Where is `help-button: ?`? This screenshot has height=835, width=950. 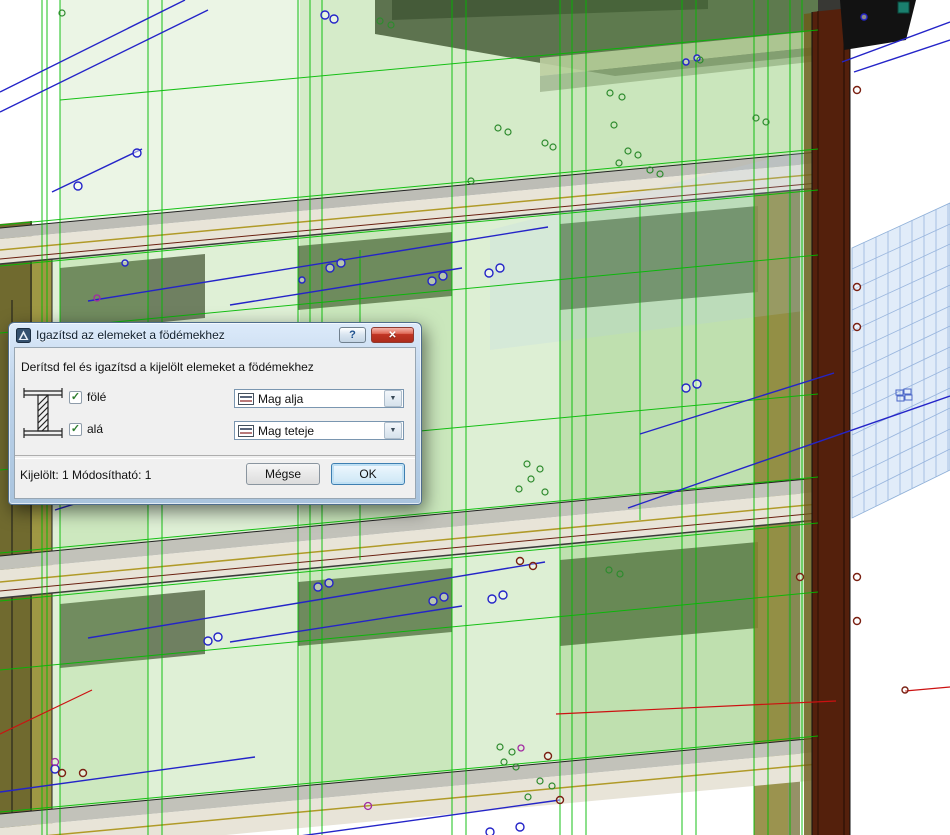
help-button: ? is located at coordinates (352, 335).